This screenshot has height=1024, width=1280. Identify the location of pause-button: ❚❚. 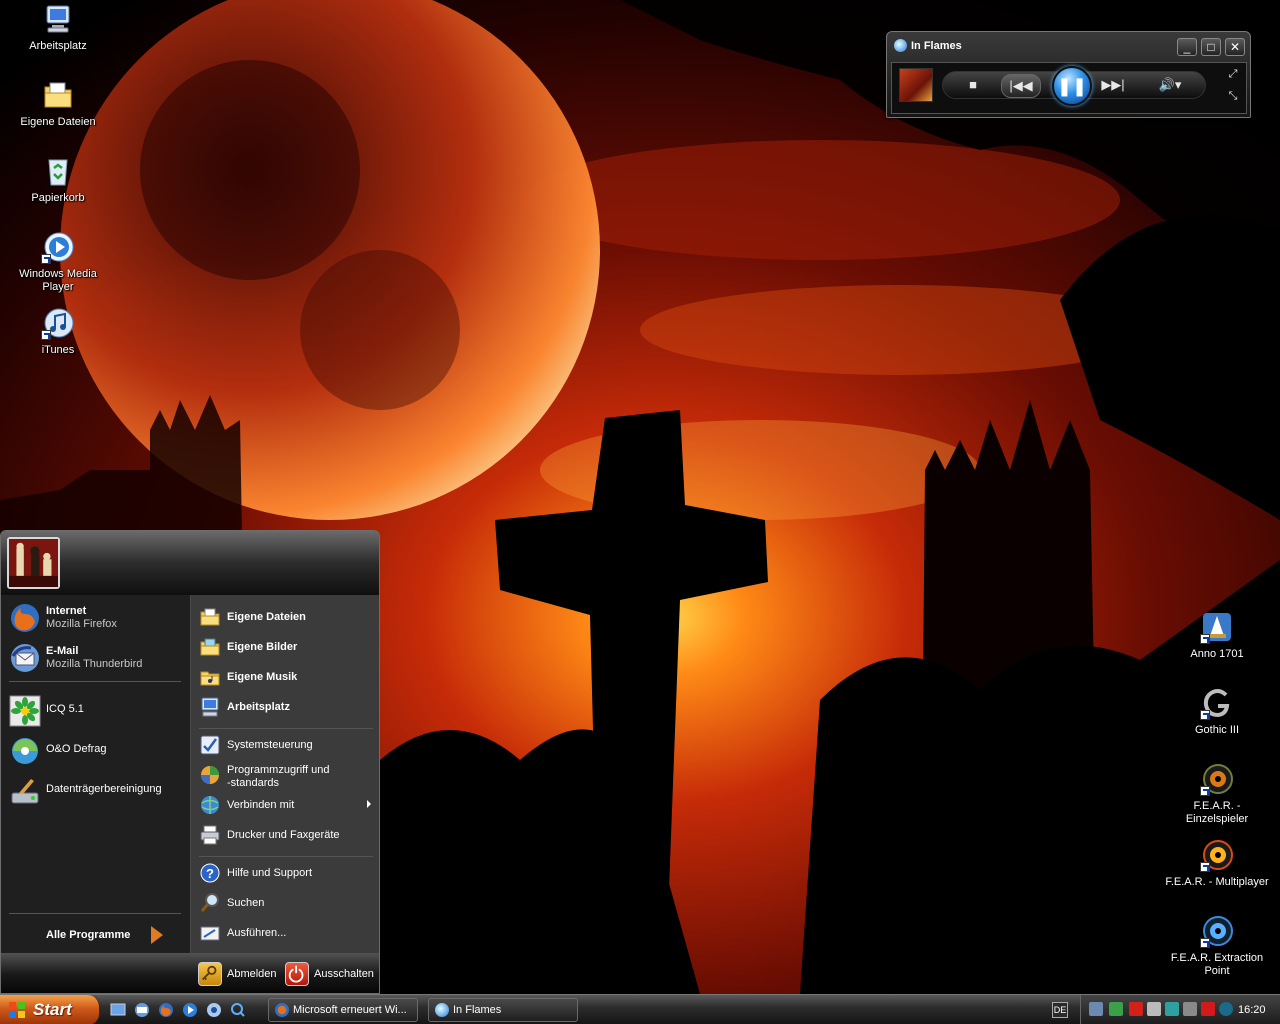
(1072, 86).